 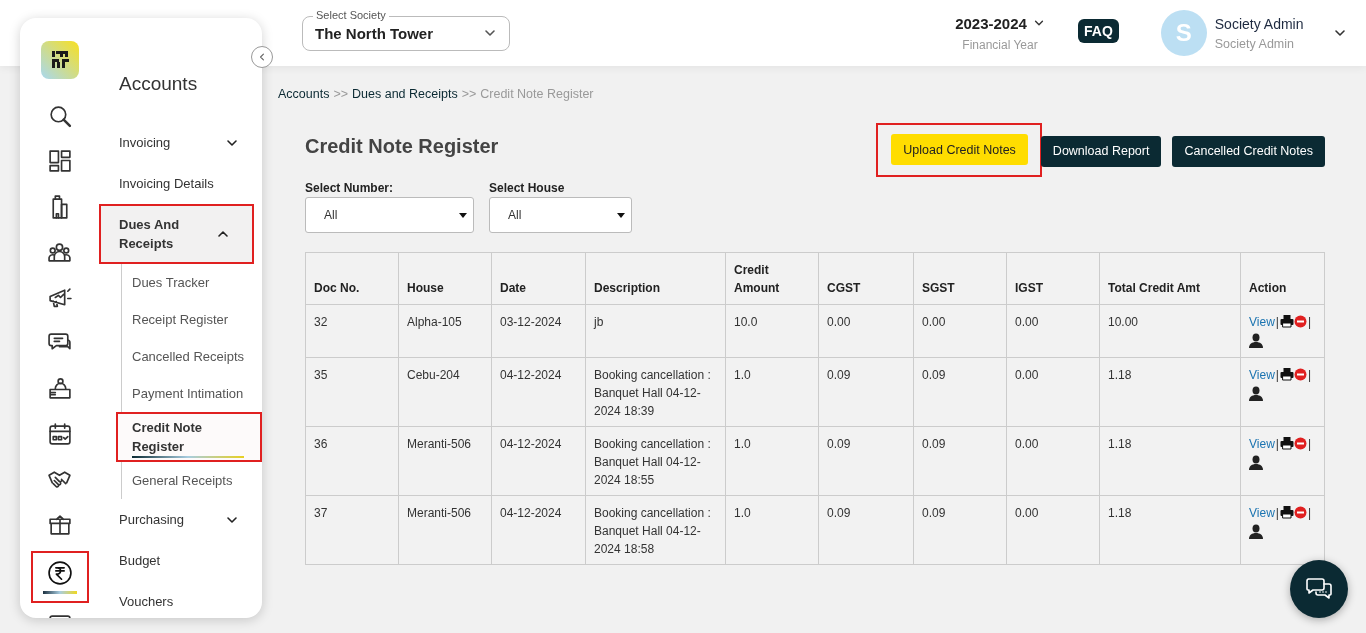 What do you see at coordinates (538, 278) in the screenshot?
I see `column-header: Date` at bounding box center [538, 278].